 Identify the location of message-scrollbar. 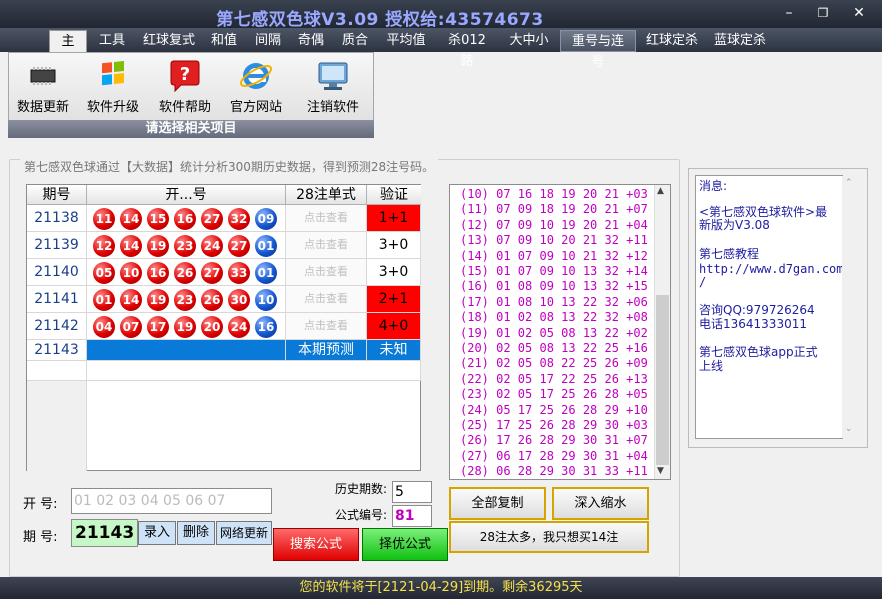
(850, 307).